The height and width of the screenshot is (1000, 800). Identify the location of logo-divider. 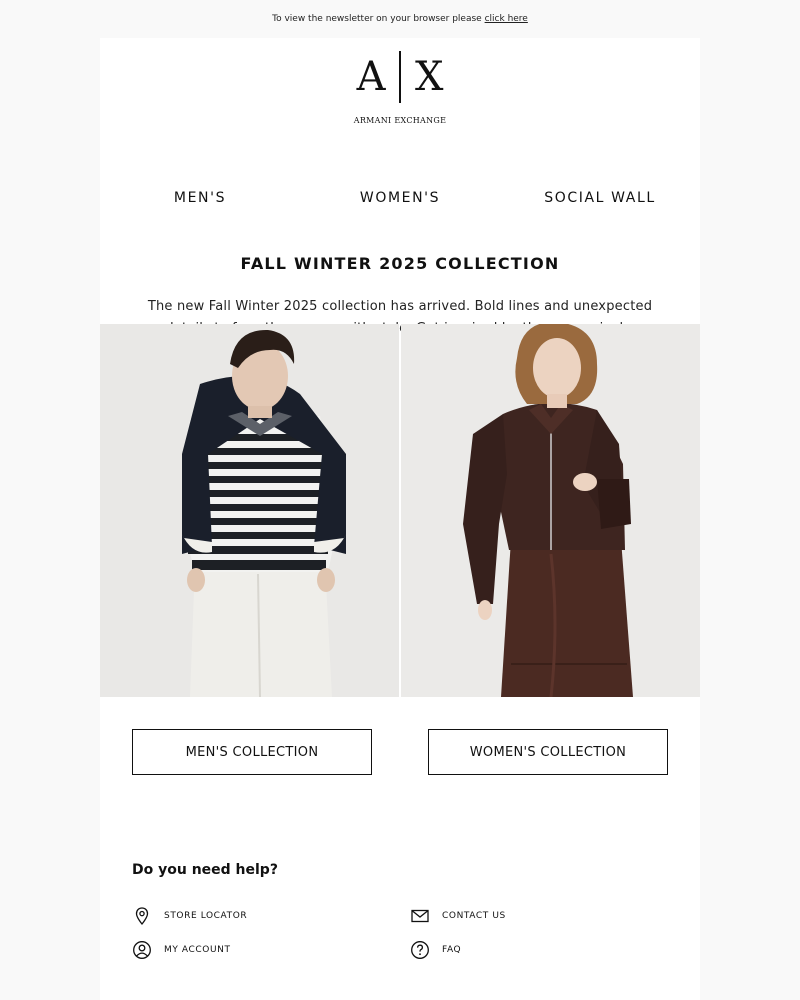
(400, 77).